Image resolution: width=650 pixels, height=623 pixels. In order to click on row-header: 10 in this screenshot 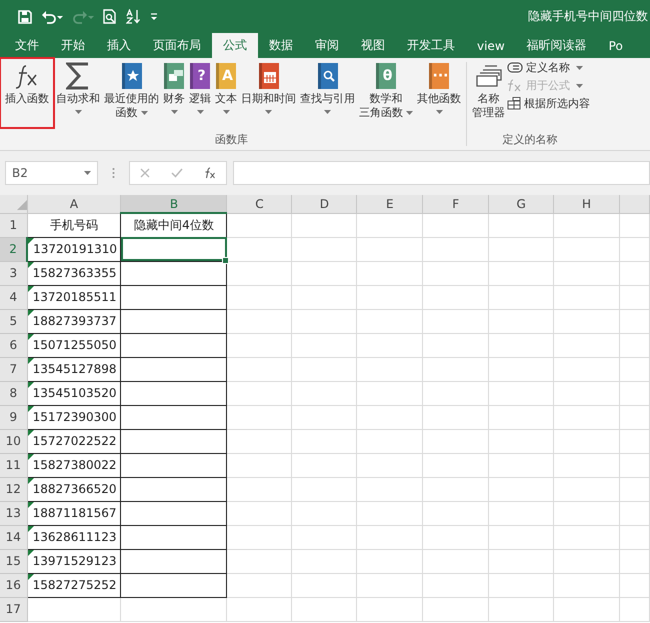, I will do `click(14, 441)`.